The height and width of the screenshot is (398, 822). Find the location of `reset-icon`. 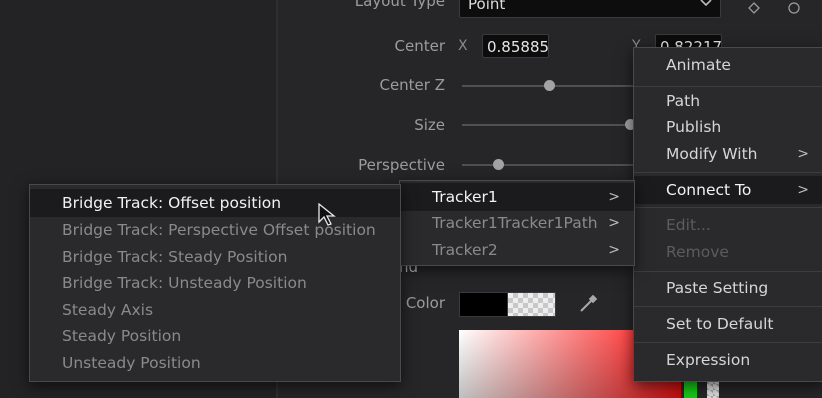

reset-icon is located at coordinates (794, 8).